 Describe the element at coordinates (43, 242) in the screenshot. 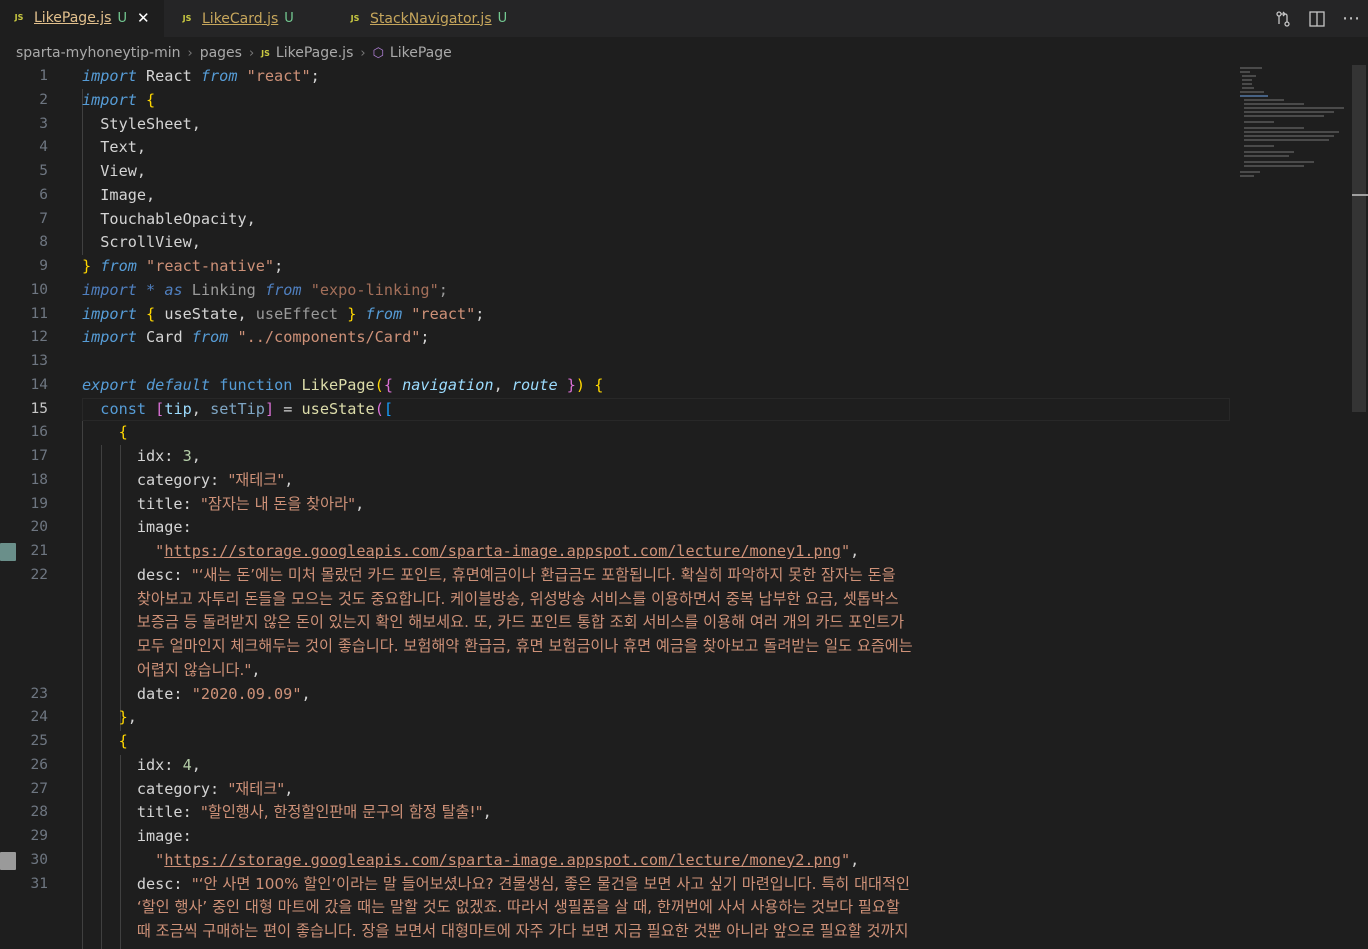

I see `line-number: 8` at that location.